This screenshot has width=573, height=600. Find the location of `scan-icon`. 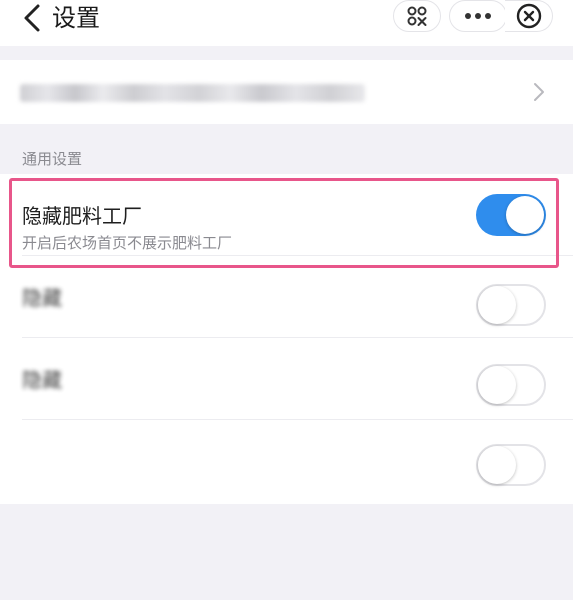

scan-icon is located at coordinates (417, 16).